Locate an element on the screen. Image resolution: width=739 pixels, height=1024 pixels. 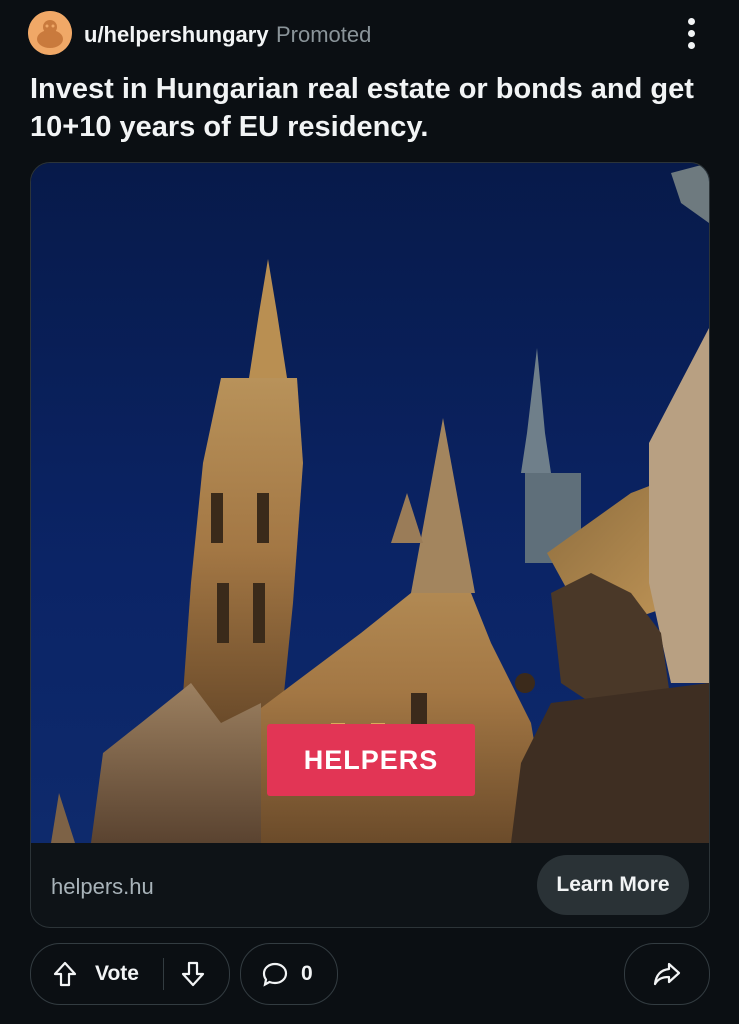
avatar is located at coordinates (50, 33).